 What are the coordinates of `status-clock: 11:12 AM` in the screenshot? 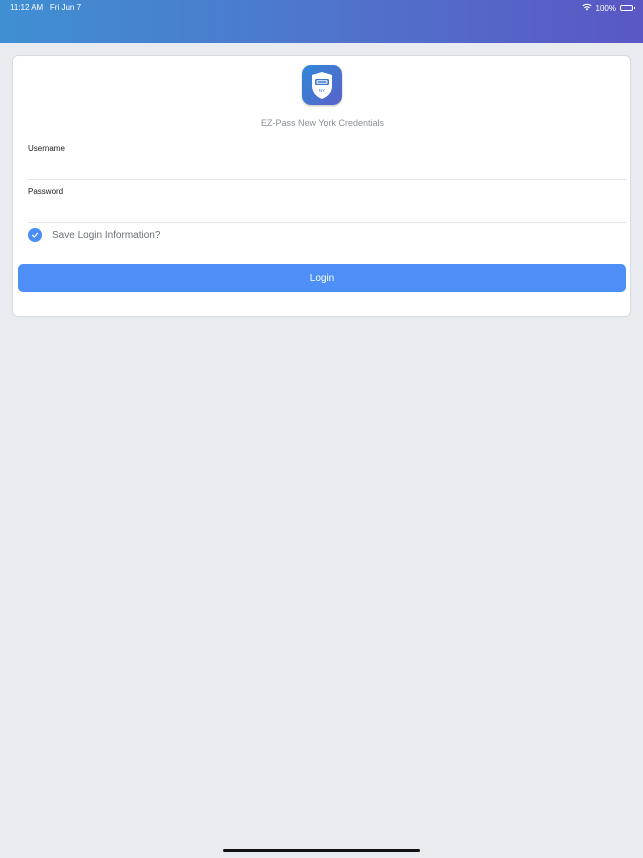 It's located at (27, 7).